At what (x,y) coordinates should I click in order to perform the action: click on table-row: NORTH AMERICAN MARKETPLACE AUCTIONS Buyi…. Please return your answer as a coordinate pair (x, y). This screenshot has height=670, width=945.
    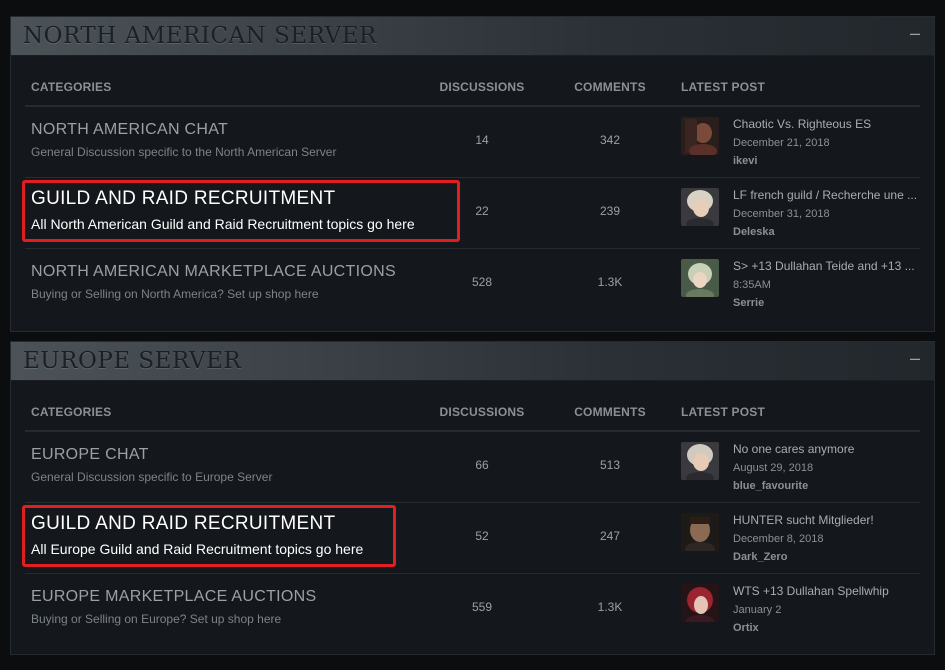
    Looking at the image, I should click on (472, 284).